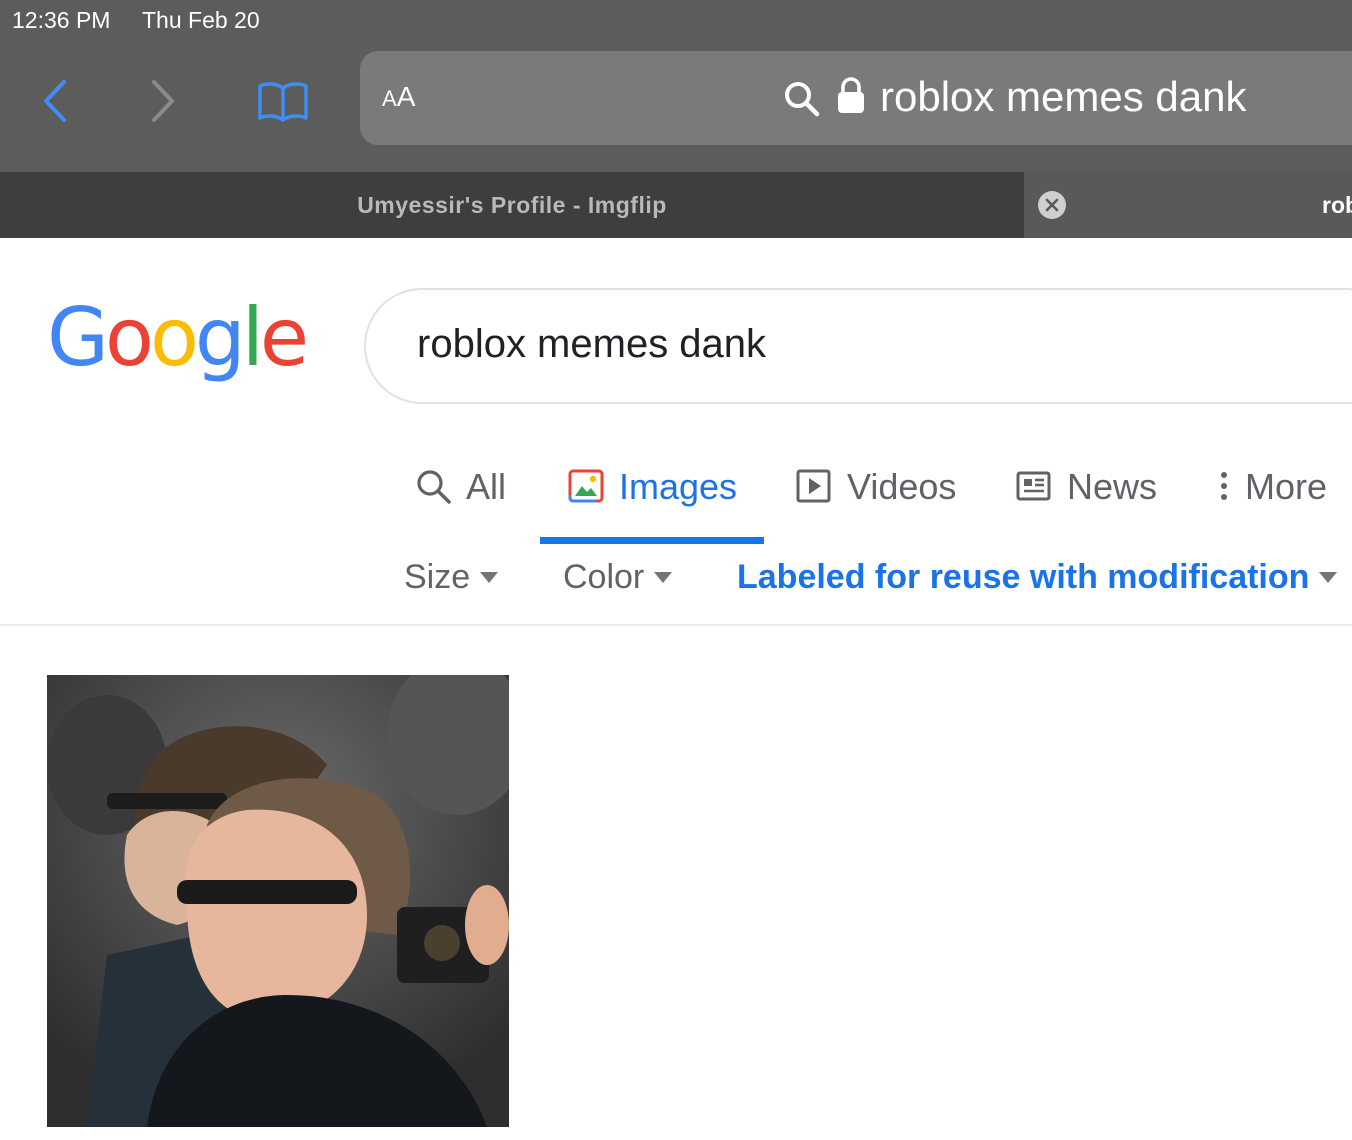 Image resolution: width=1352 pixels, height=1140 pixels. I want to click on forward-button, so click(164, 101).